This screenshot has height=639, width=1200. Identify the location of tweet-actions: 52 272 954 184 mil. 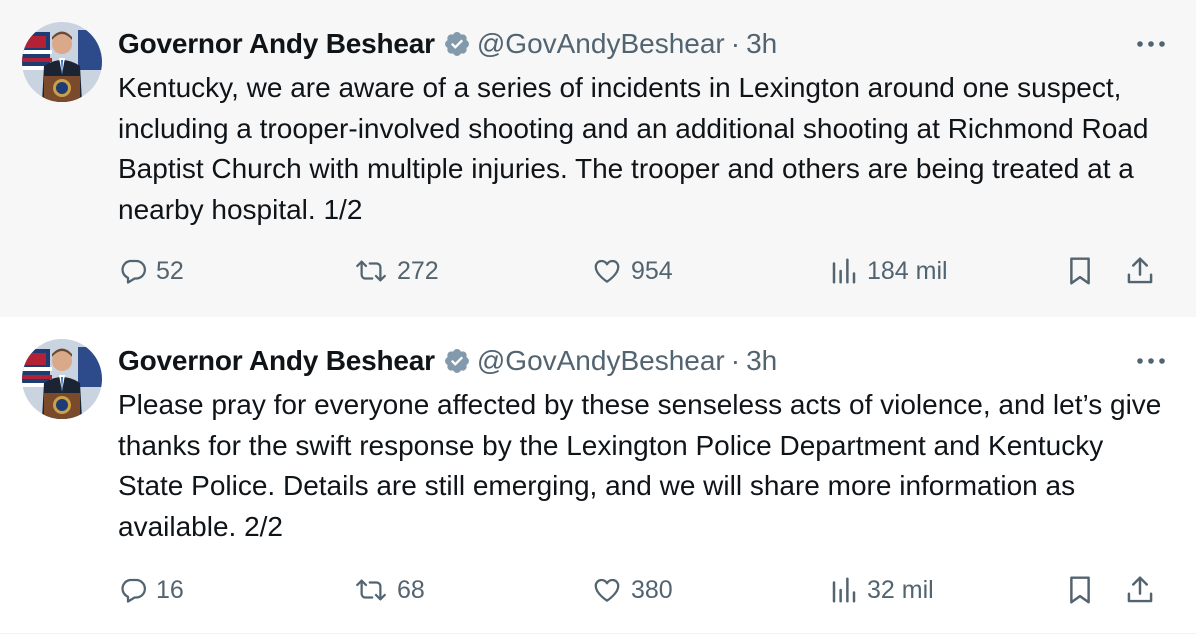
(598, 271).